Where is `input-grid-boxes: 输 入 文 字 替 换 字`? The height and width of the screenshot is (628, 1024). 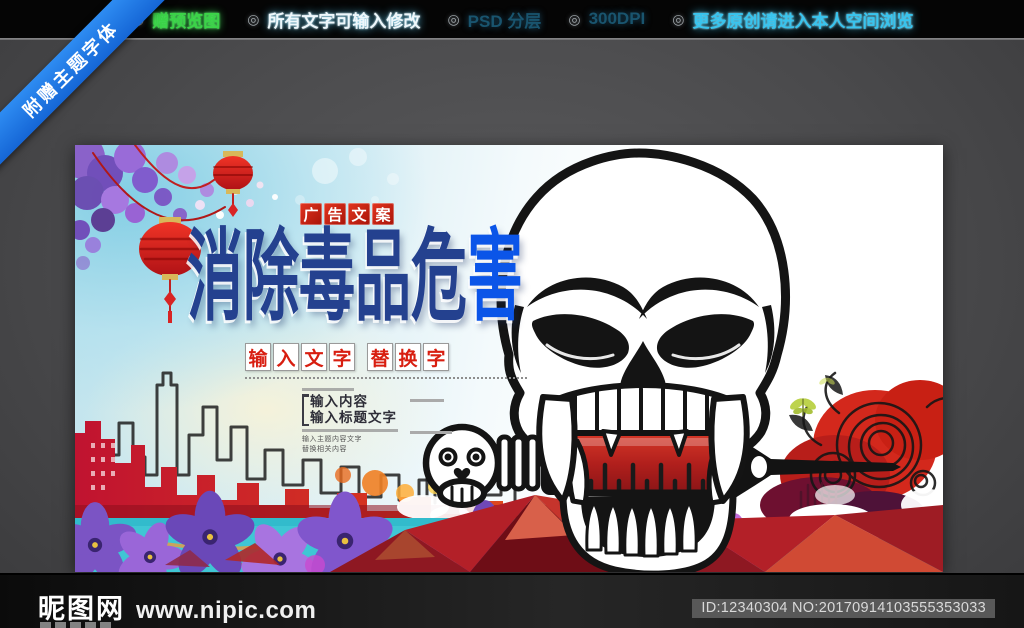
input-grid-boxes: 输 入 文 字 替 换 字 is located at coordinates (347, 357).